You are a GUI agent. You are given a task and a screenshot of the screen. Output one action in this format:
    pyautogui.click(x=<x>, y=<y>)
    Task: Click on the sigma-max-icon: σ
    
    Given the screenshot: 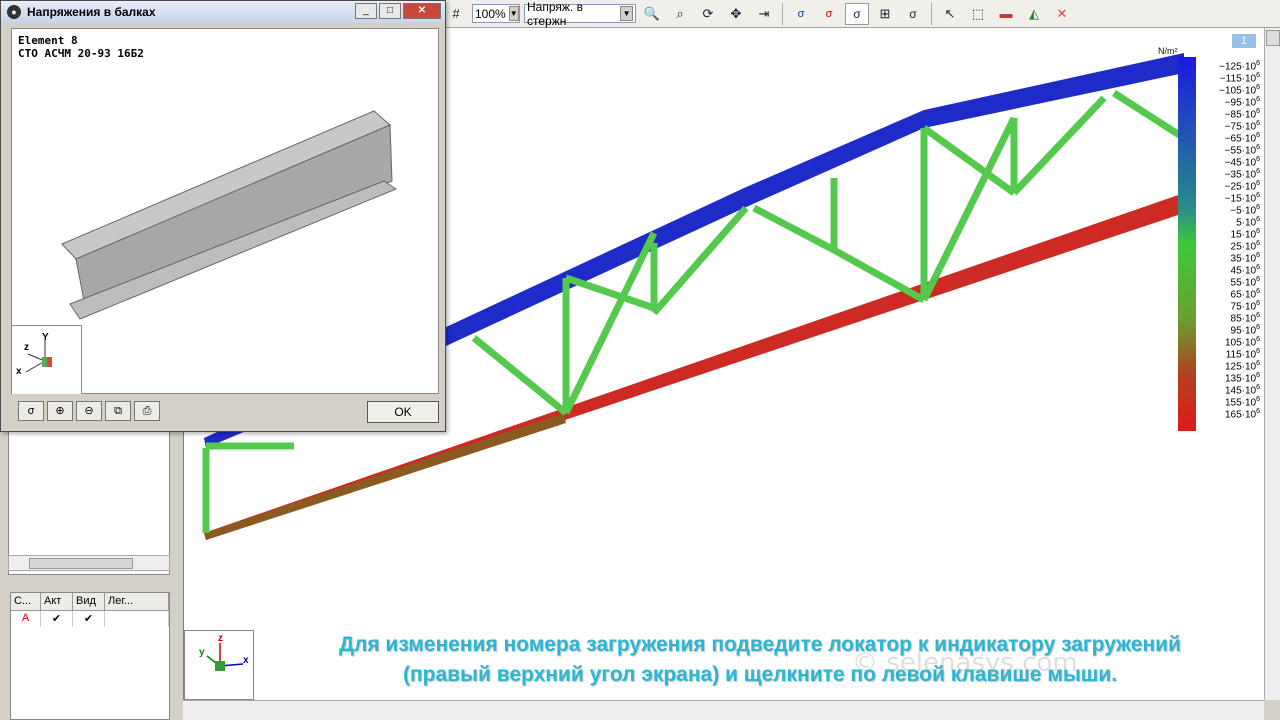 What is the action you would take?
    pyautogui.click(x=829, y=14)
    